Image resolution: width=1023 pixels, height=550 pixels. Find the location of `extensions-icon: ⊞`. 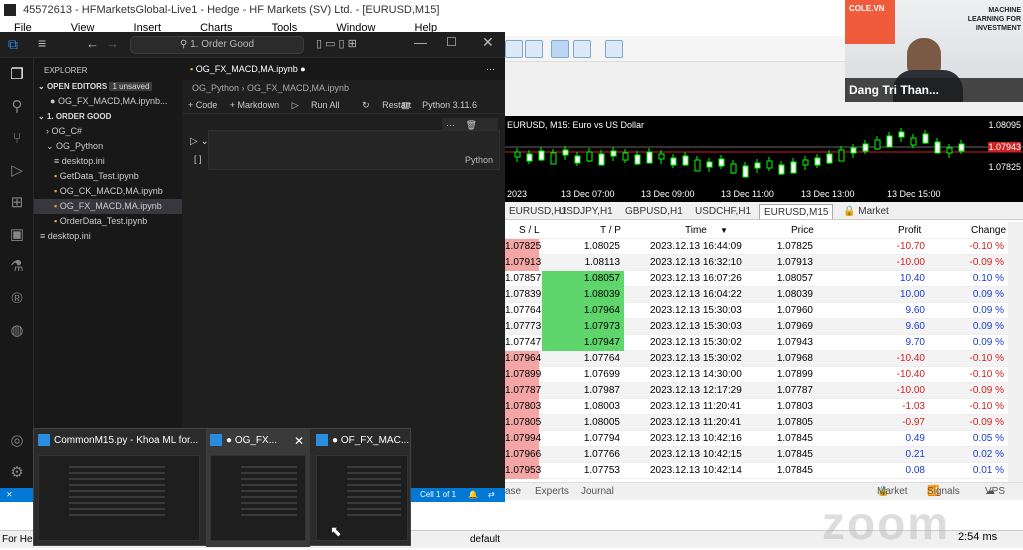

extensions-icon: ⊞ is located at coordinates (17, 203).